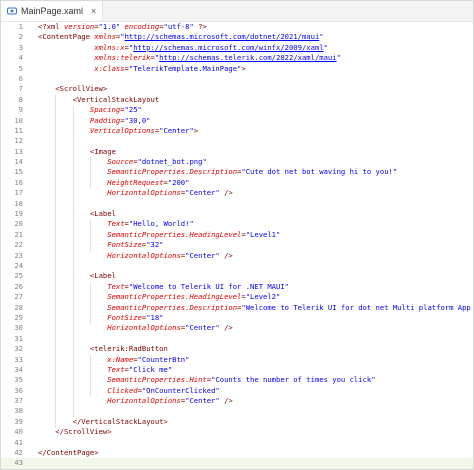 This screenshot has width=474, height=470. I want to click on line-number: 24, so click(18, 265).